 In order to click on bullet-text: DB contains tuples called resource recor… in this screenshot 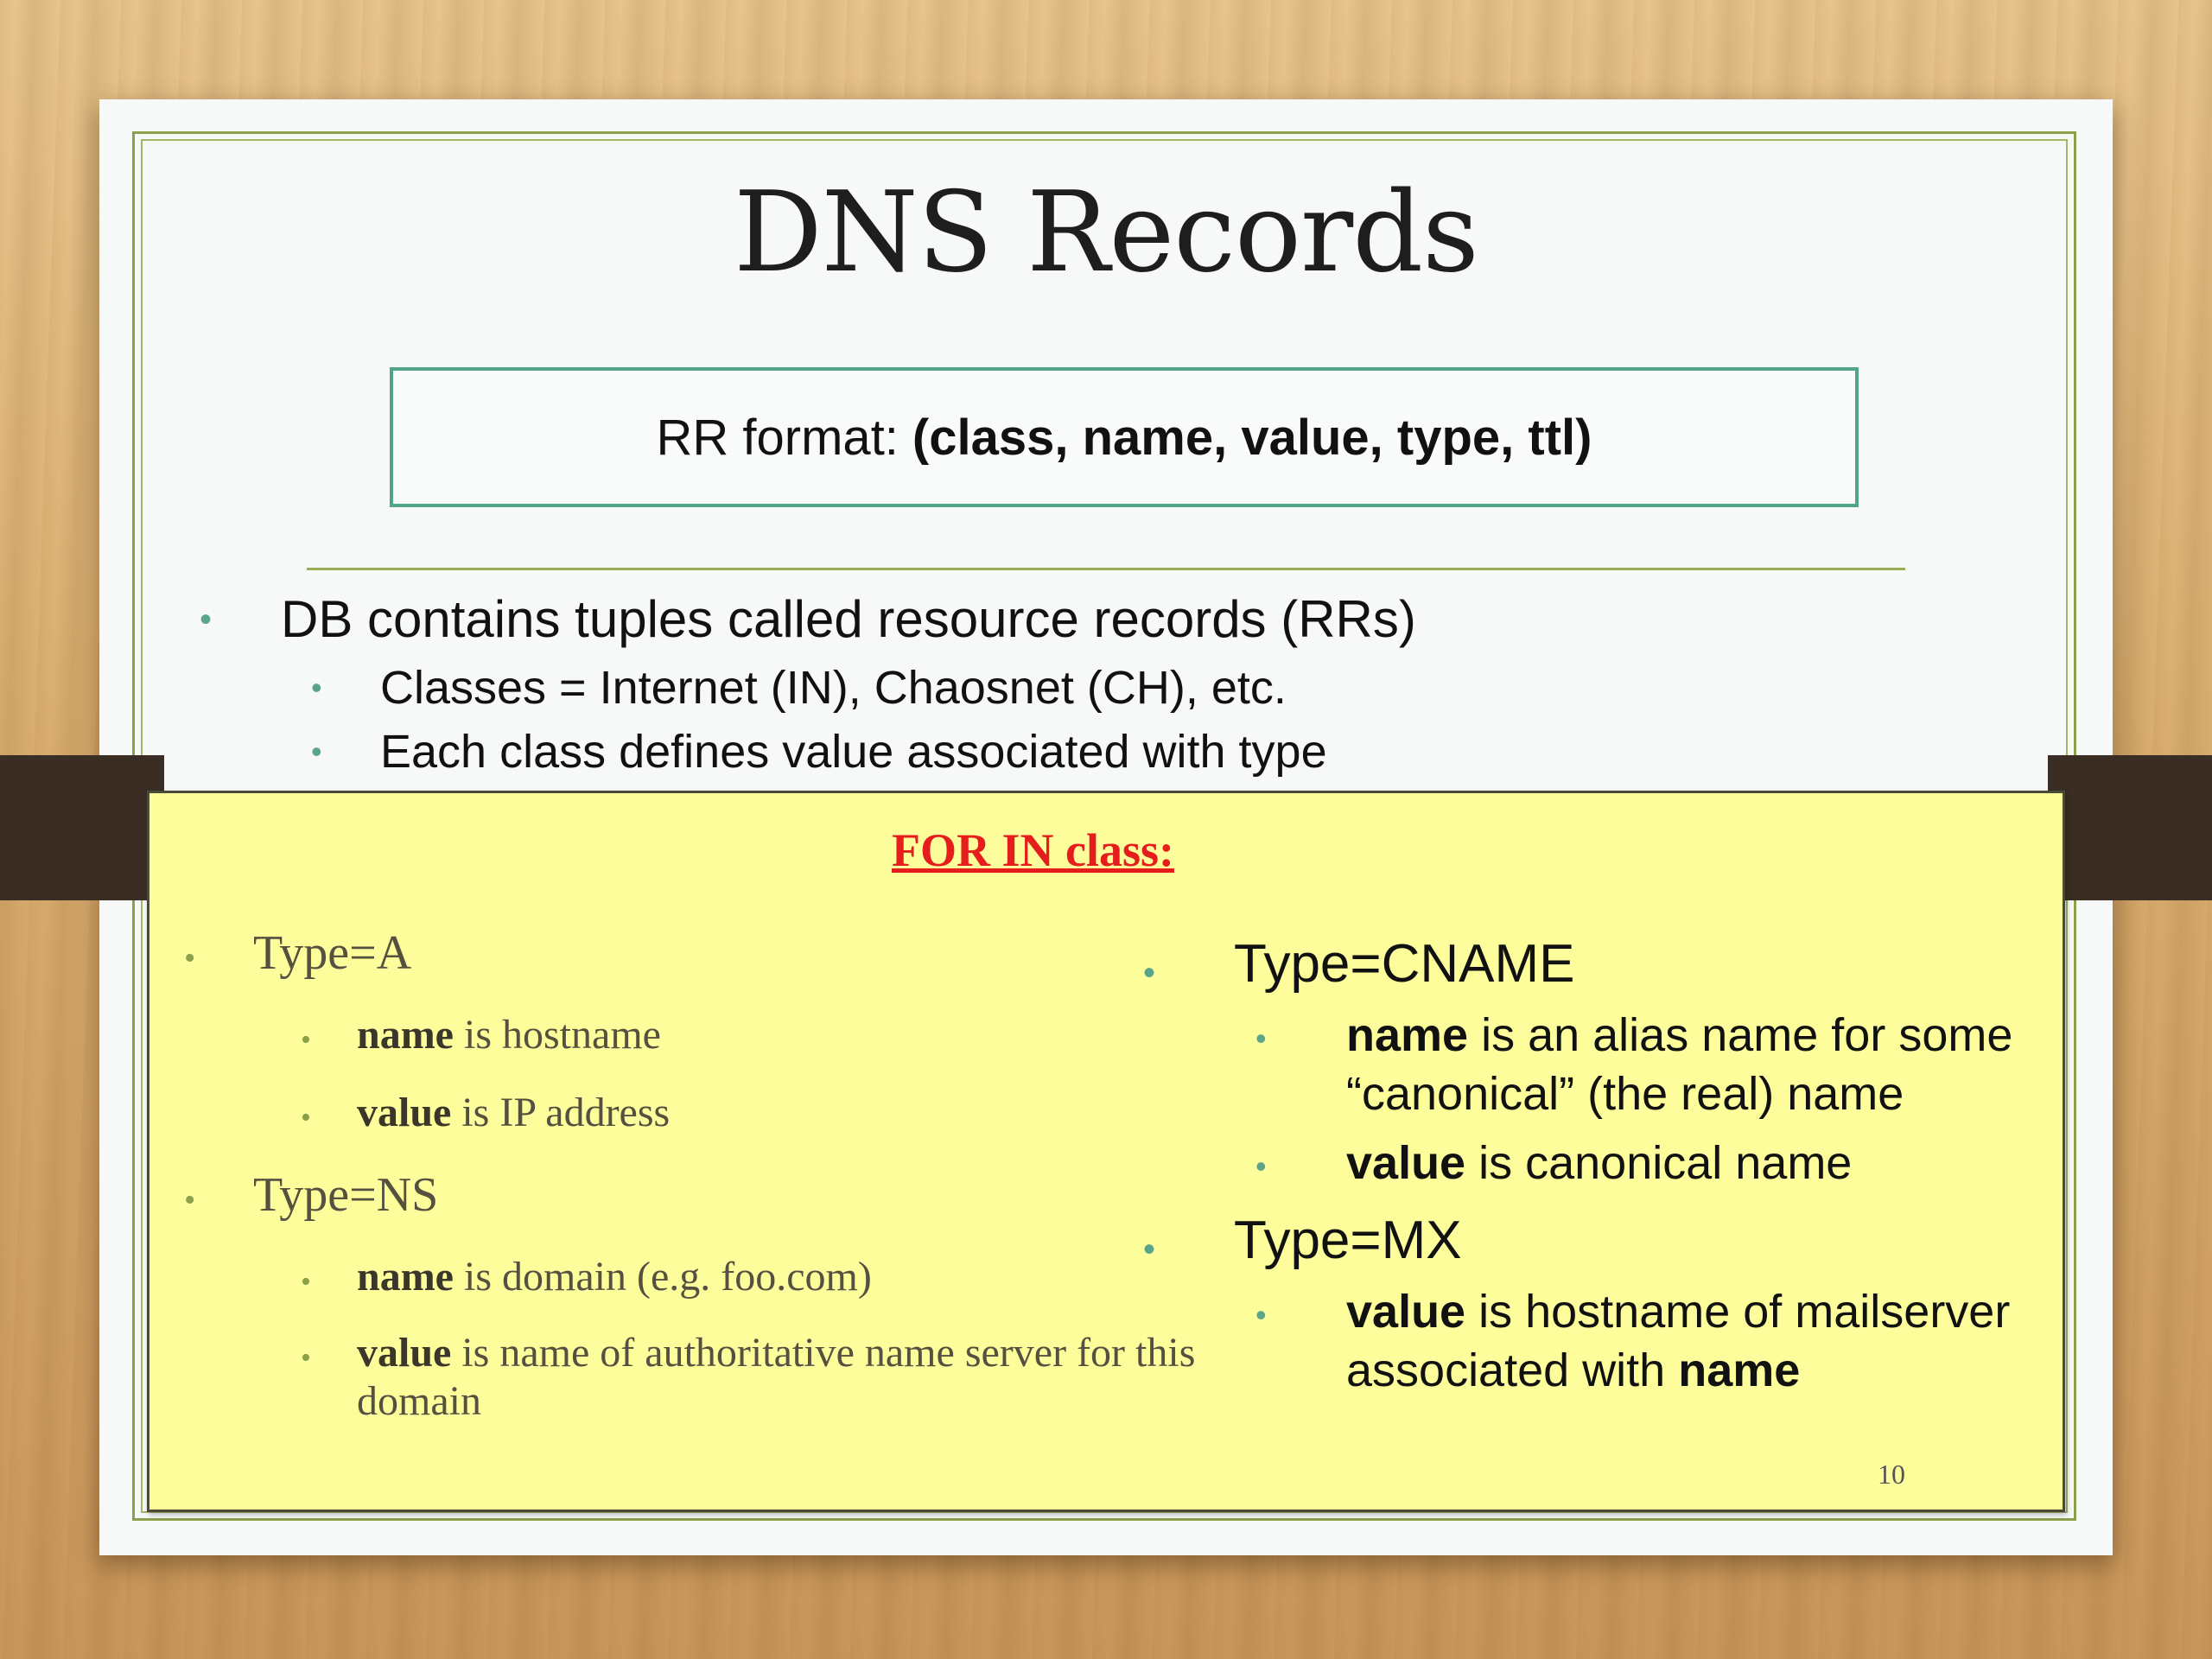, I will do `click(848, 619)`.